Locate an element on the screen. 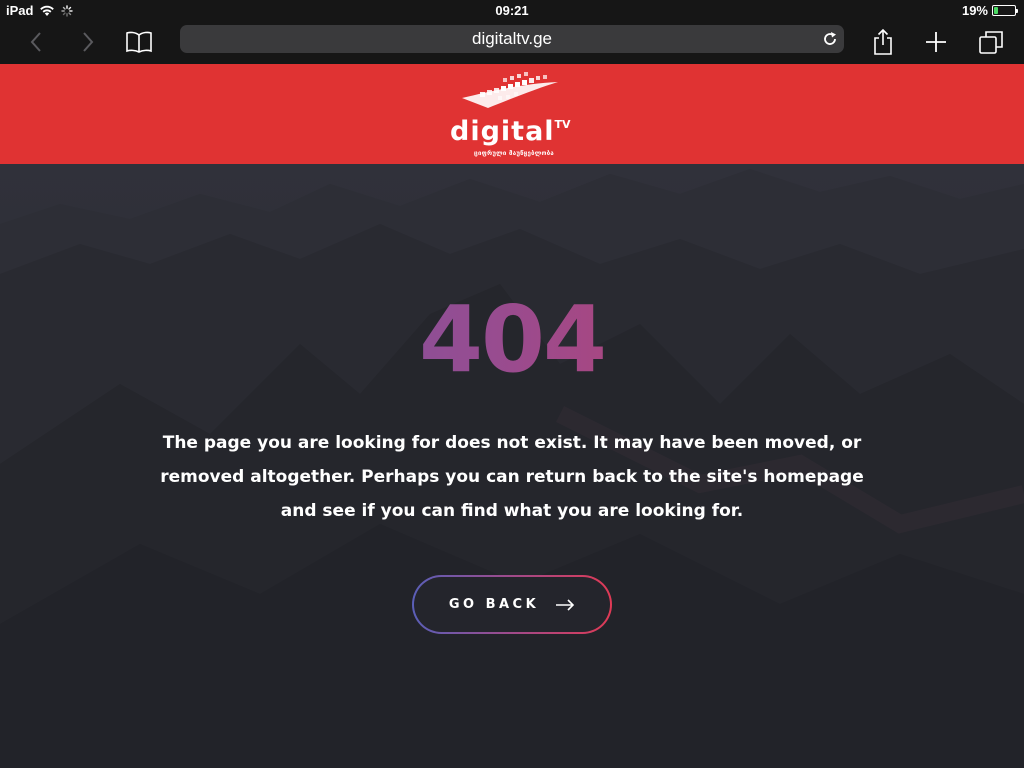 The width and height of the screenshot is (1024, 768). chevron-left-icon is located at coordinates (35, 42).